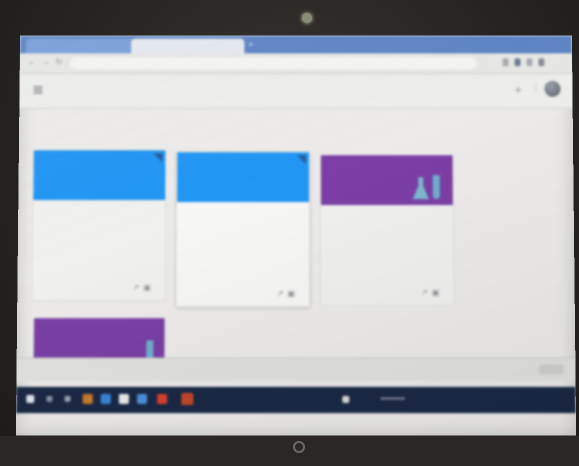  What do you see at coordinates (187, 399) in the screenshot?
I see `chrome-icon` at bounding box center [187, 399].